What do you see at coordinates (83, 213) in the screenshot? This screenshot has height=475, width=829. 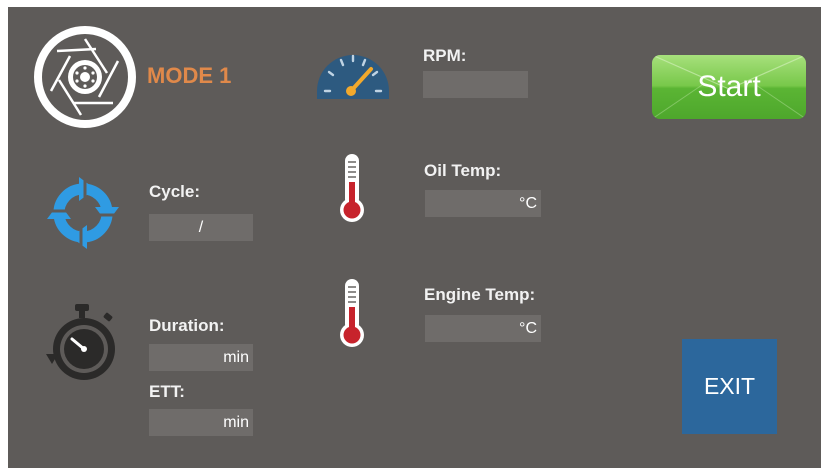 I see `refresh-cycle-icon` at bounding box center [83, 213].